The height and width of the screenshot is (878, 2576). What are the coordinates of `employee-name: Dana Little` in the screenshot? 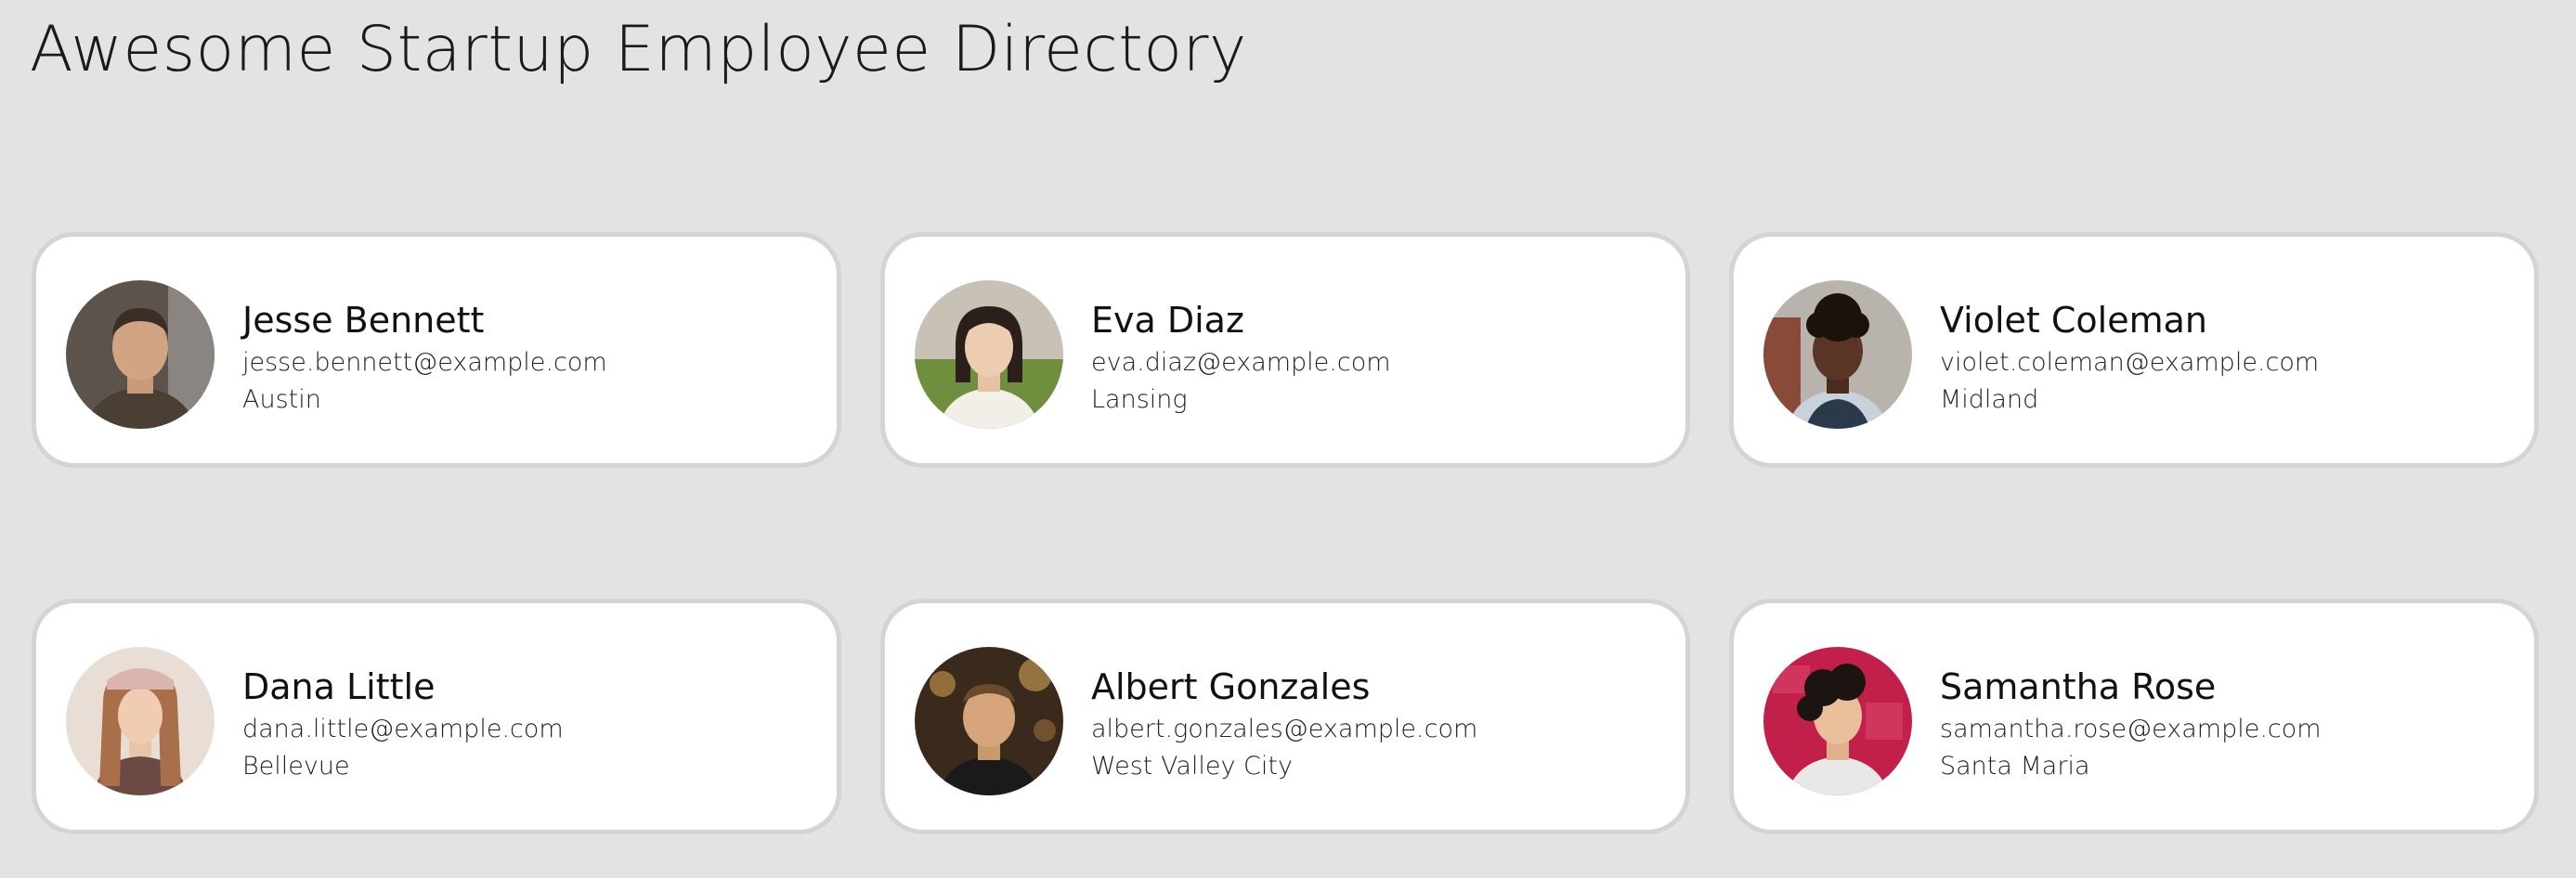 It's located at (339, 686).